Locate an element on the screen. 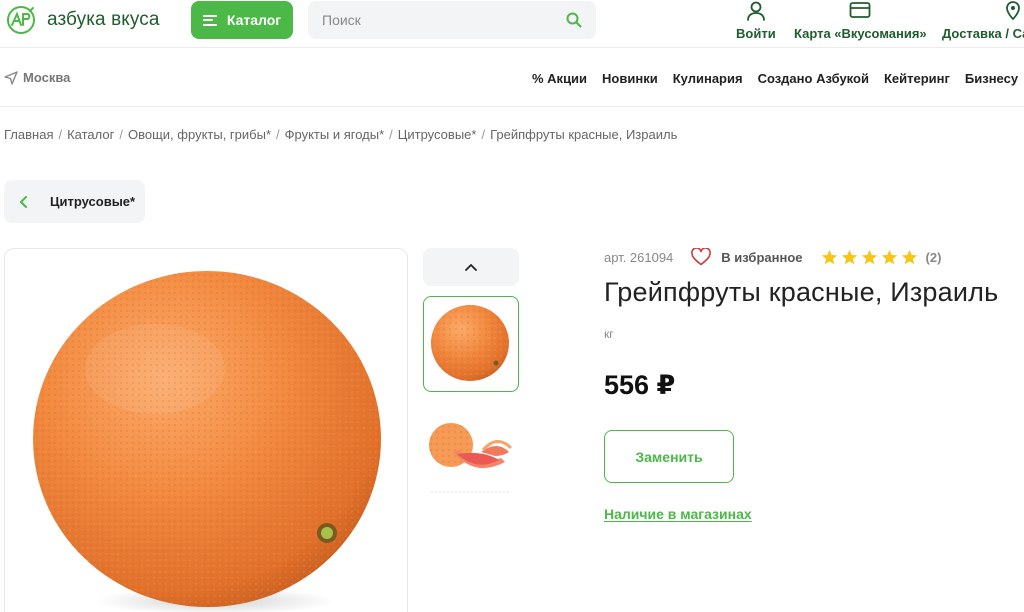 Image resolution: width=1024 pixels, height=612 pixels. login-label: Войти is located at coordinates (756, 33).